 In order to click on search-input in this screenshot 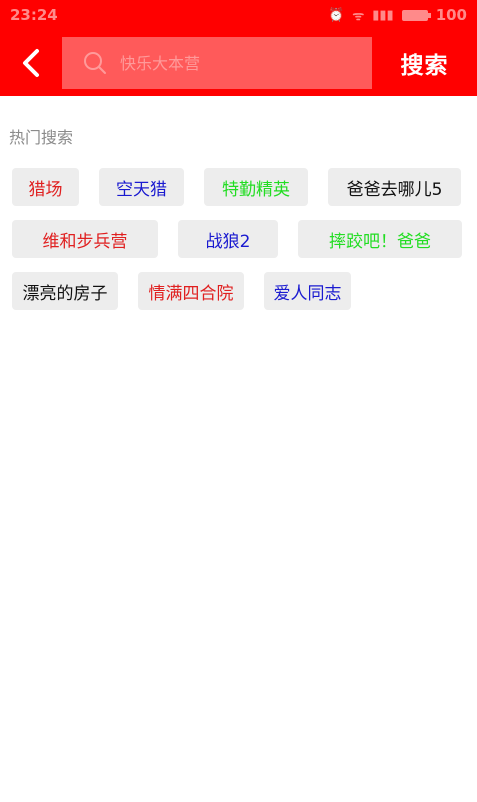, I will do `click(240, 63)`.